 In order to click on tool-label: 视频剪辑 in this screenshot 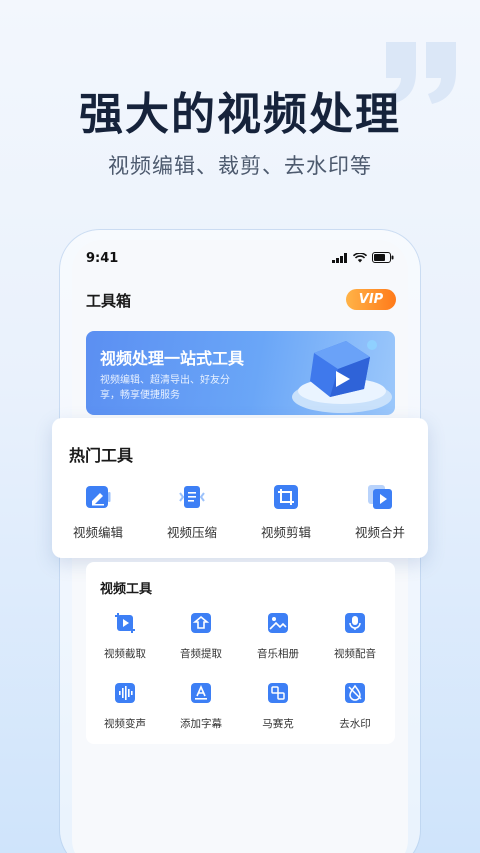, I will do `click(285, 532)`.